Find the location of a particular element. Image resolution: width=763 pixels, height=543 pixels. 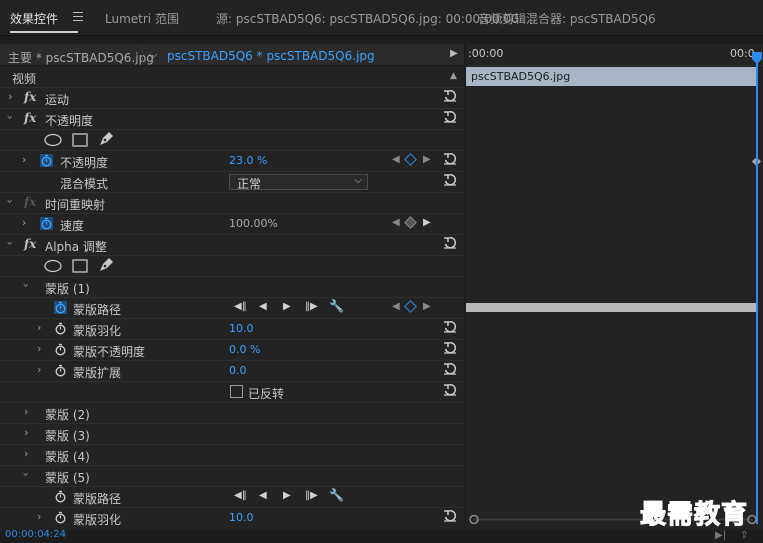

tab-effect-controls: 效果控件 is located at coordinates (34, 18).